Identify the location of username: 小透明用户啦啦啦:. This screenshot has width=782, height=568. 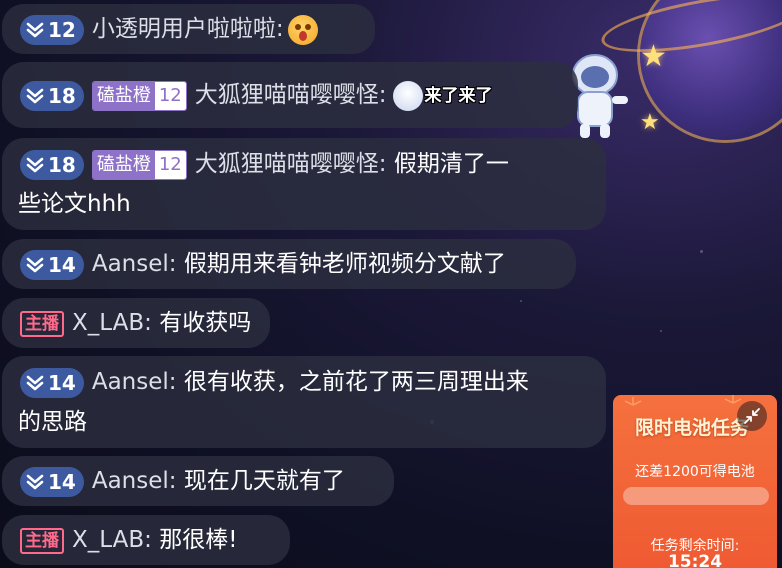
(188, 29).